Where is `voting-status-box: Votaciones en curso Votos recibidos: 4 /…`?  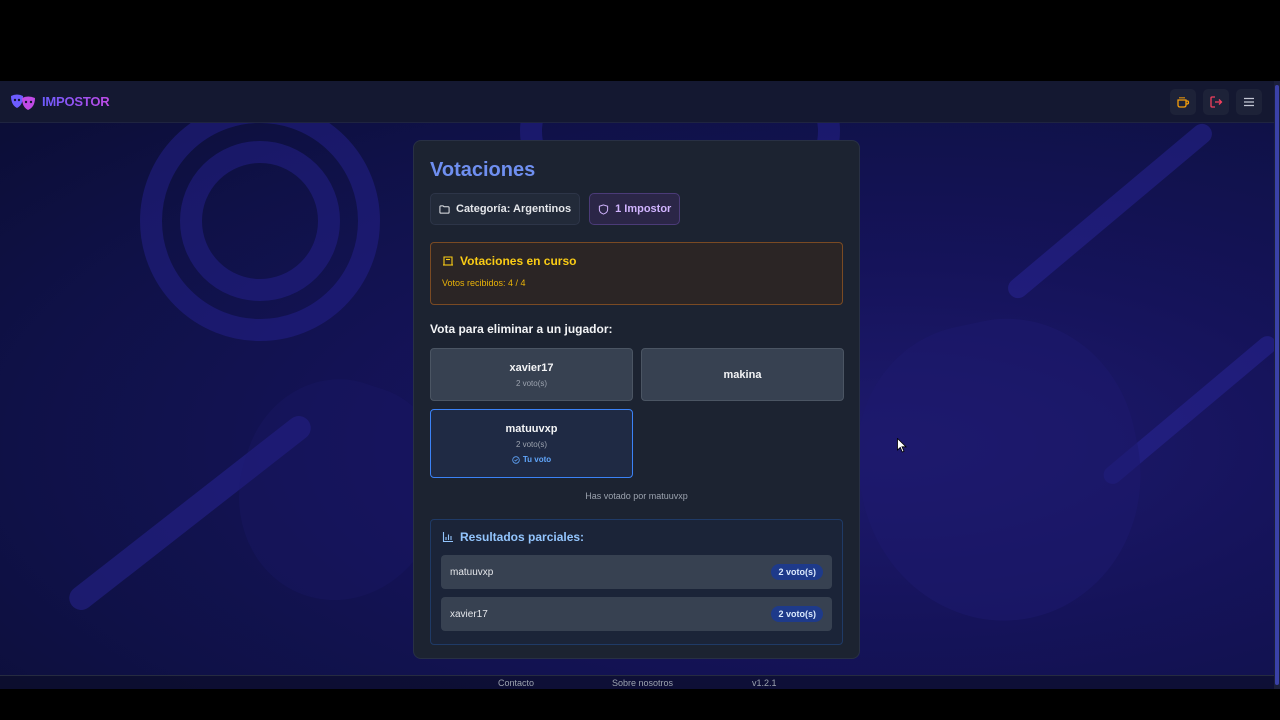
voting-status-box: Votaciones en curso Votos recibidos: 4 /… is located at coordinates (636, 273).